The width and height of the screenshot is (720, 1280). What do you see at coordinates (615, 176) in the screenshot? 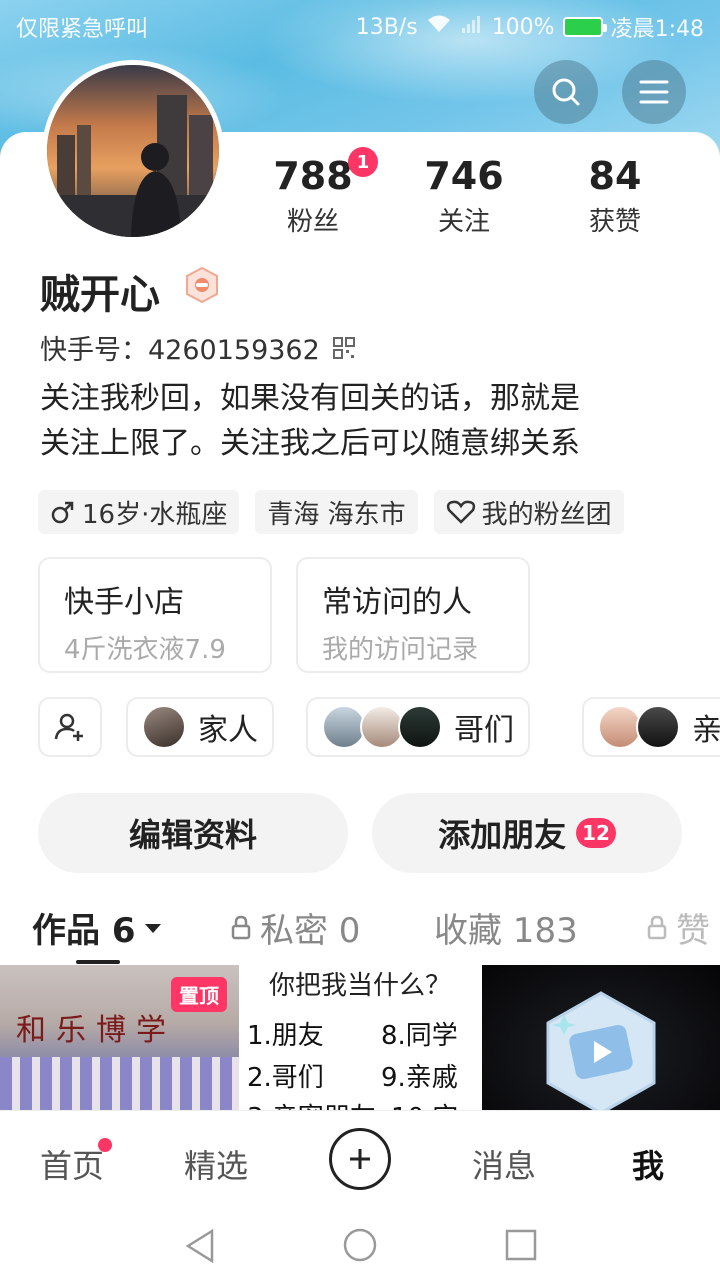
I see `likes-count: 84` at bounding box center [615, 176].